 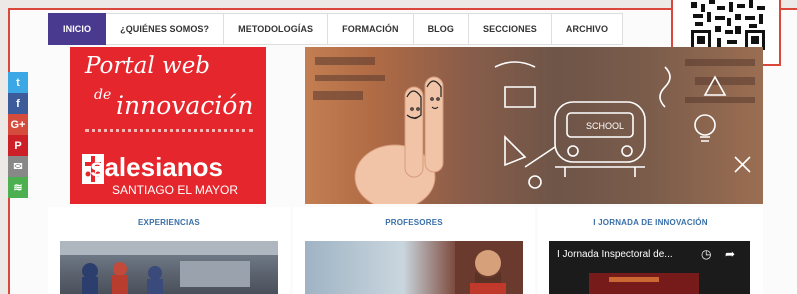 What do you see at coordinates (414, 267) in the screenshot?
I see `profesores-thumbnail` at bounding box center [414, 267].